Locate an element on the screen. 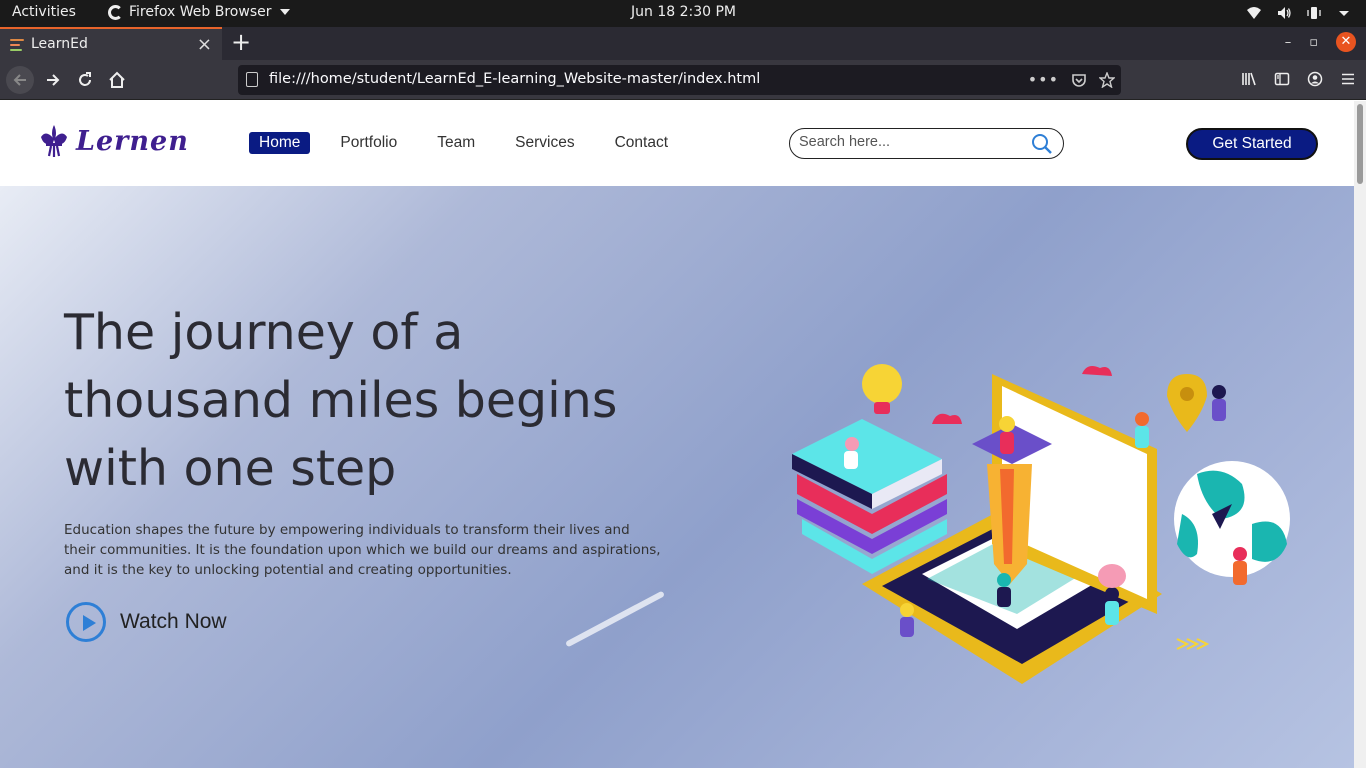 The height and width of the screenshot is (768, 1366). clock: Jun 18 2:30 PM is located at coordinates (683, 12).